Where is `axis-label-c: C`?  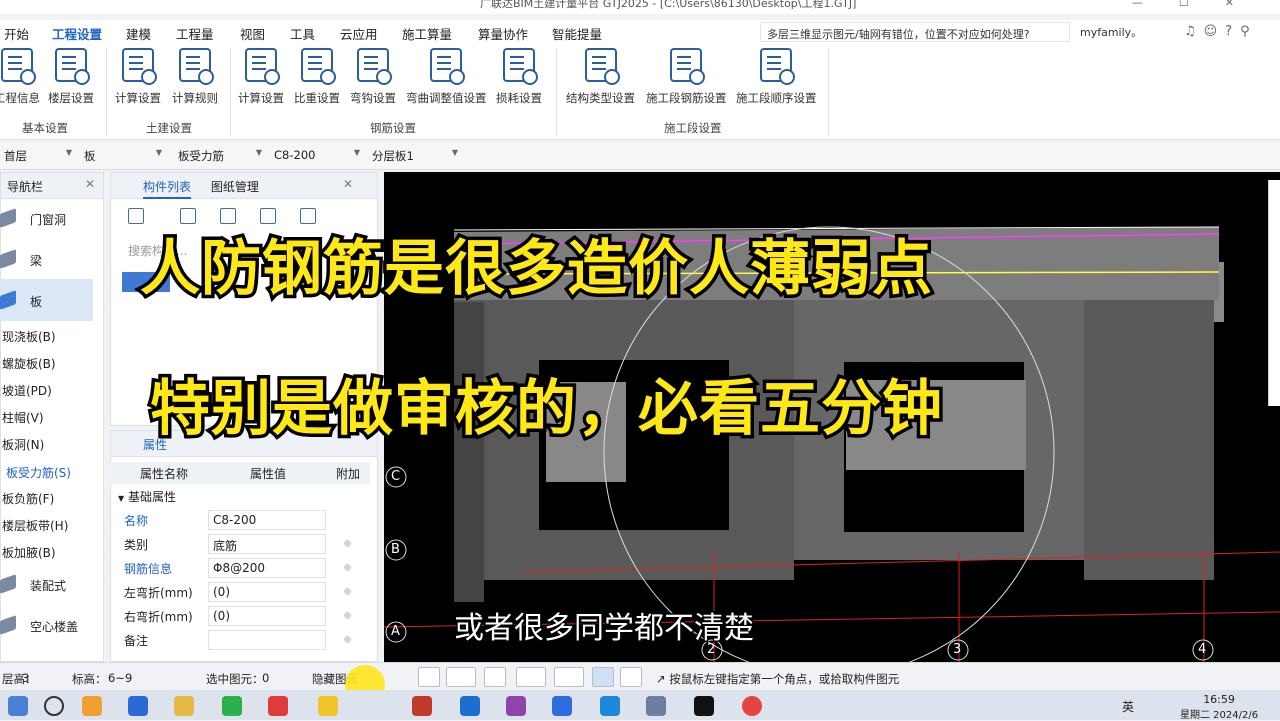
axis-label-c: C is located at coordinates (396, 476).